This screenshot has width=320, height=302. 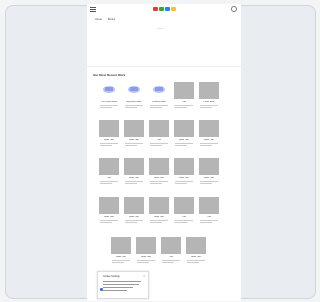 I want to click on book-title: Big Ideas Book, so click(x=134, y=102).